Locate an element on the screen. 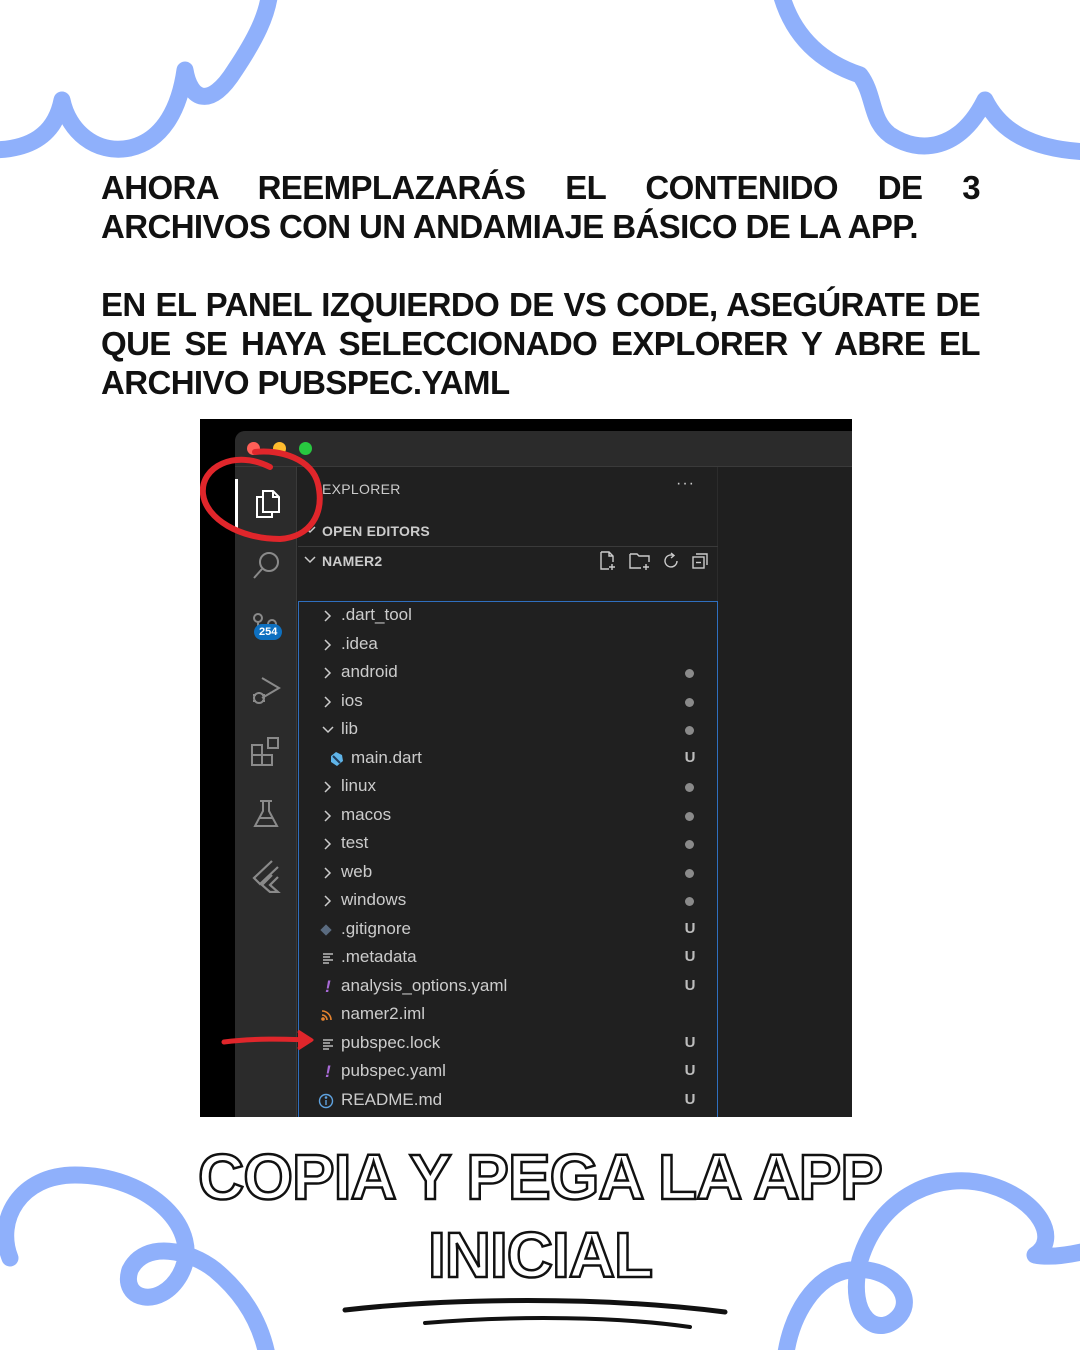 This screenshot has width=1080, height=1350. rss-file-icon is located at coordinates (327, 1015).